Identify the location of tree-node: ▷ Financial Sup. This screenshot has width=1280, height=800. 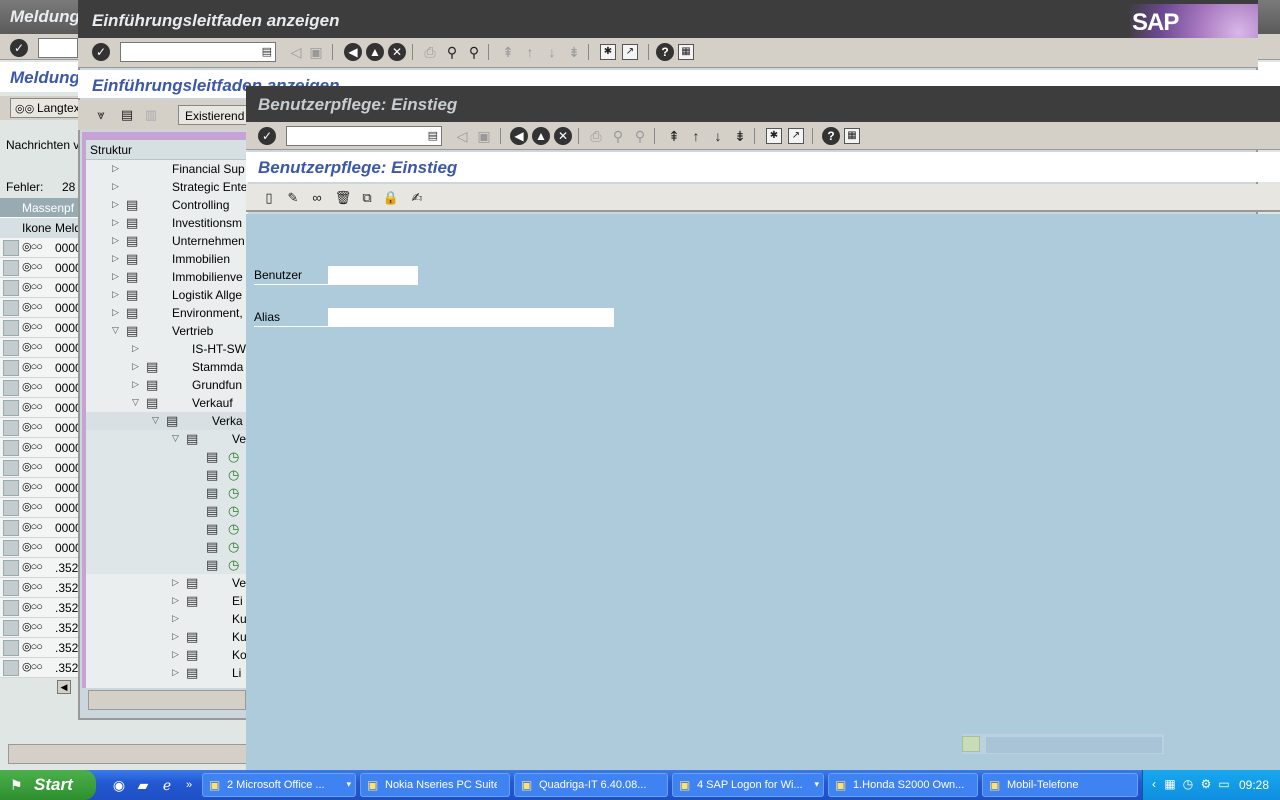
(167, 169).